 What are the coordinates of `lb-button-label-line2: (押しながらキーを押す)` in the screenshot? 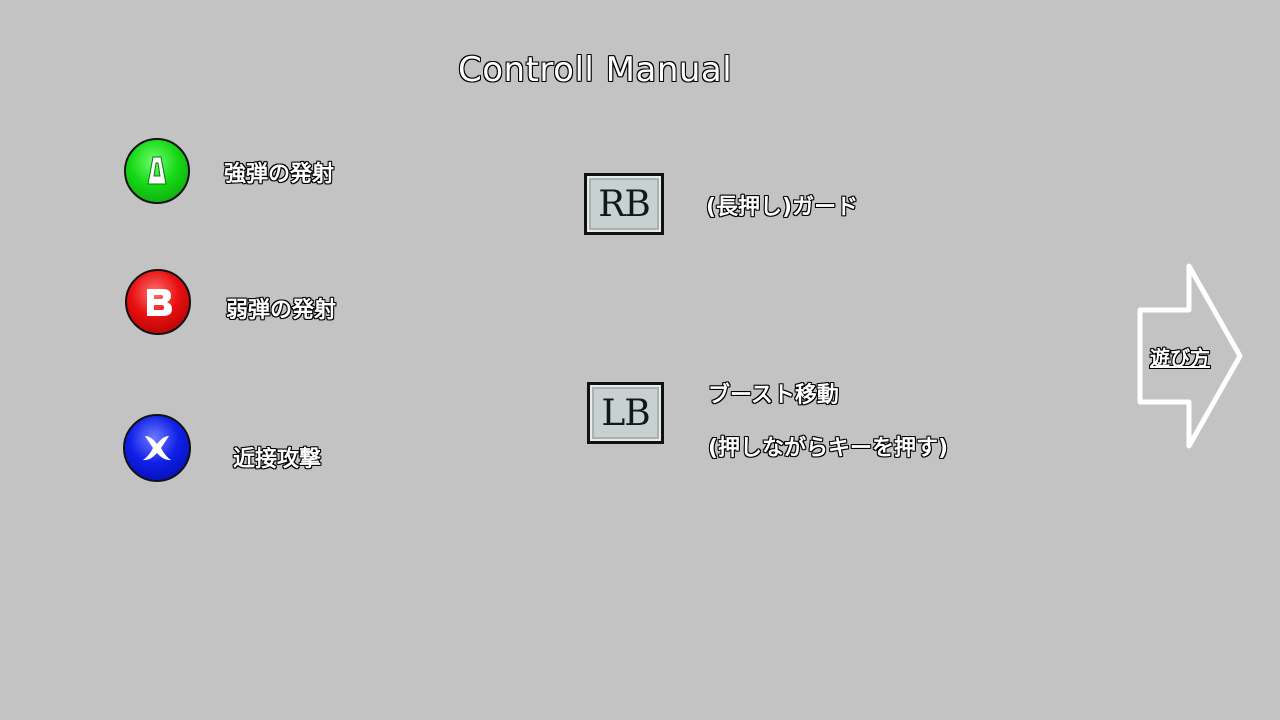 It's located at (828, 448).